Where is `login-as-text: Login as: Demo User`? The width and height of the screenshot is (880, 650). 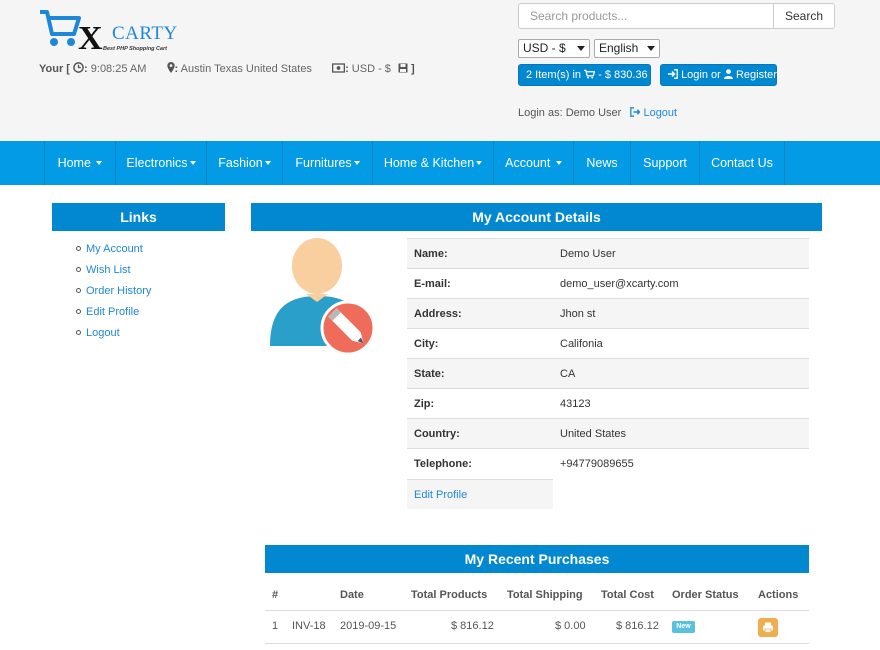 login-as-text: Login as: Demo User is located at coordinates (570, 113).